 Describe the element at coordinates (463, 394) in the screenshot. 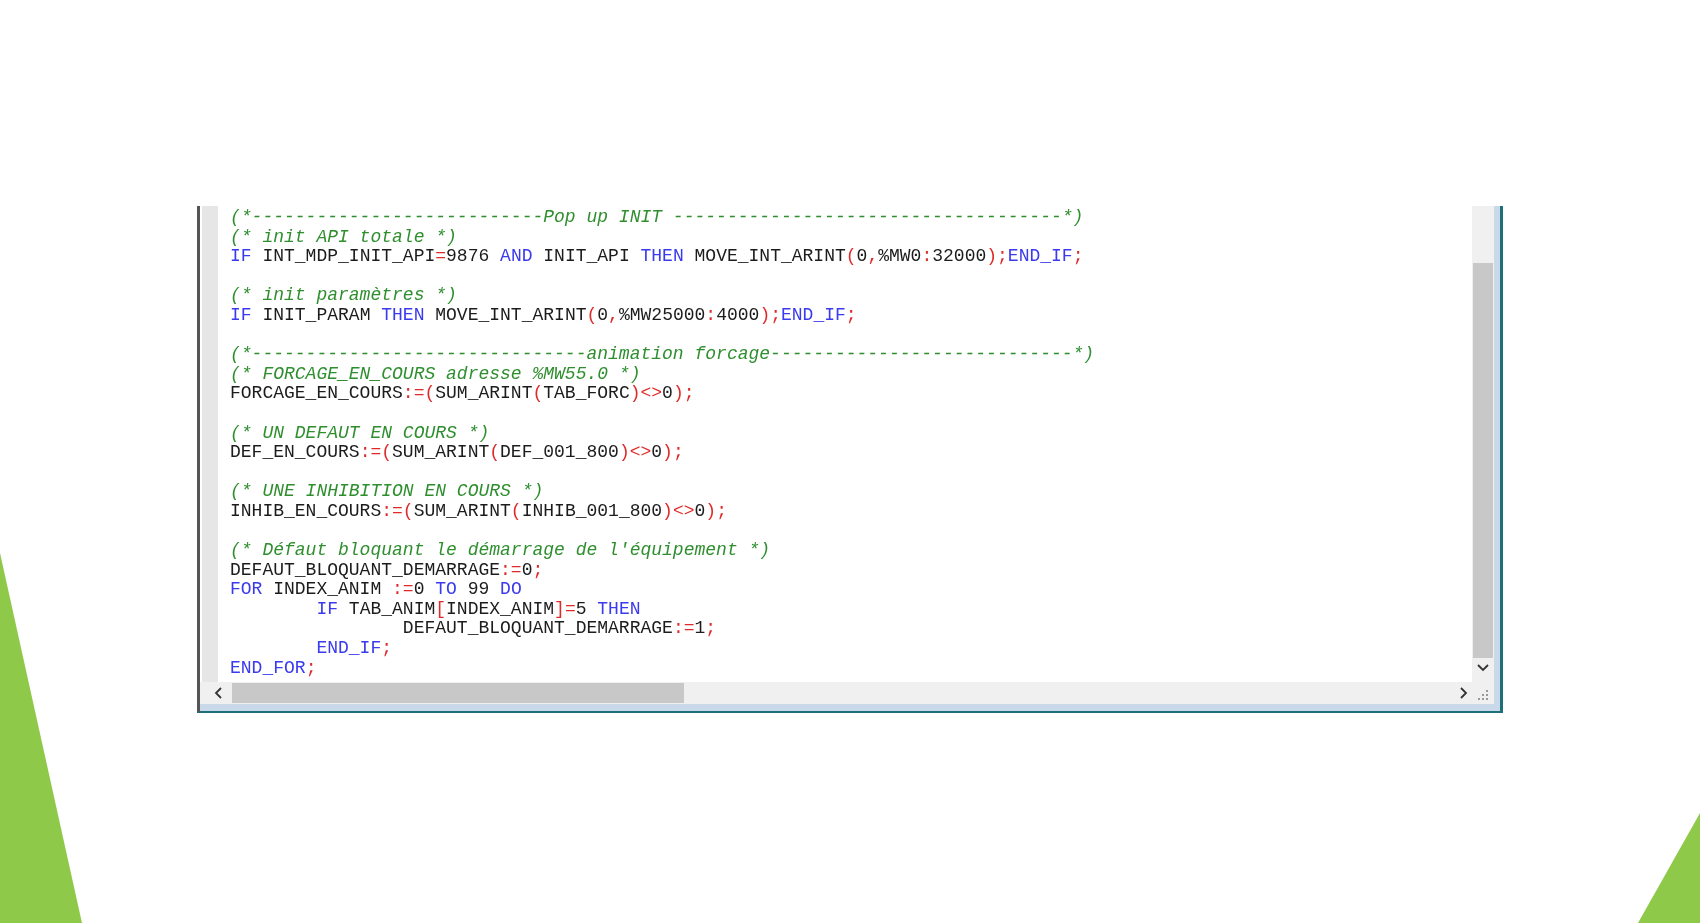

I see `code-line: FORCAGE_EN_COURS:=(SUM_ARINT(TAB_FORC)<>0);` at that location.